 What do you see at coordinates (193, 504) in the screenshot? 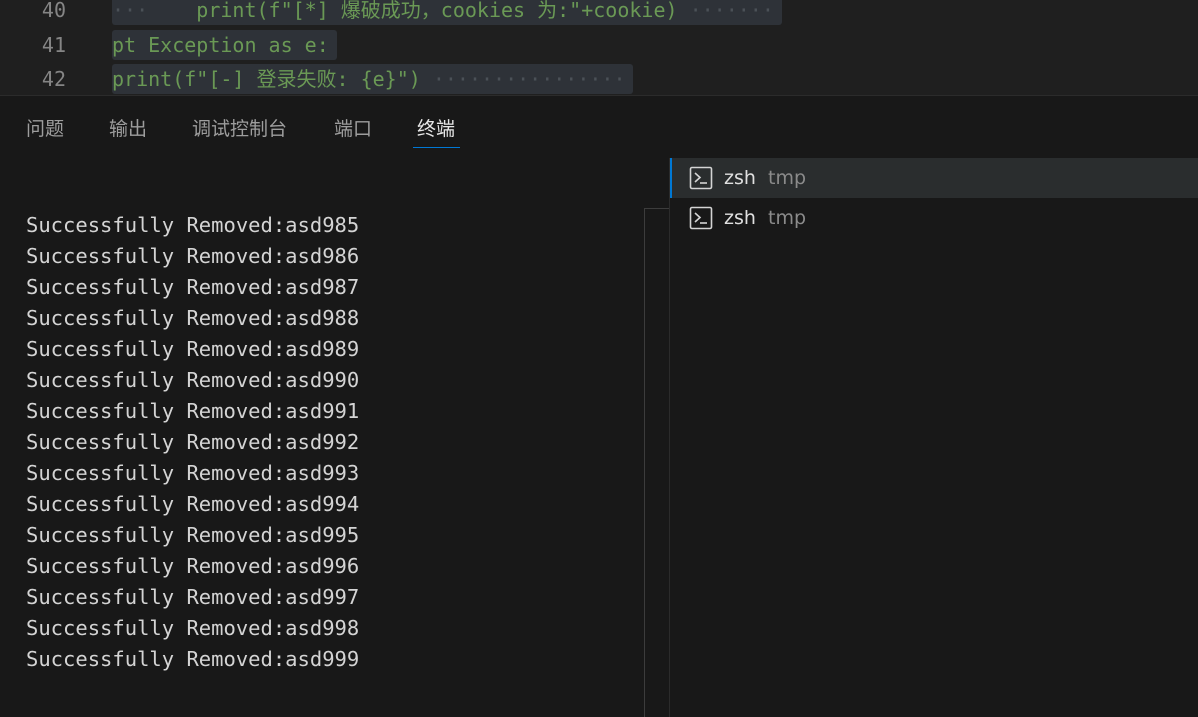
I see `terminal-line: Successfully Removed:asd994` at bounding box center [193, 504].